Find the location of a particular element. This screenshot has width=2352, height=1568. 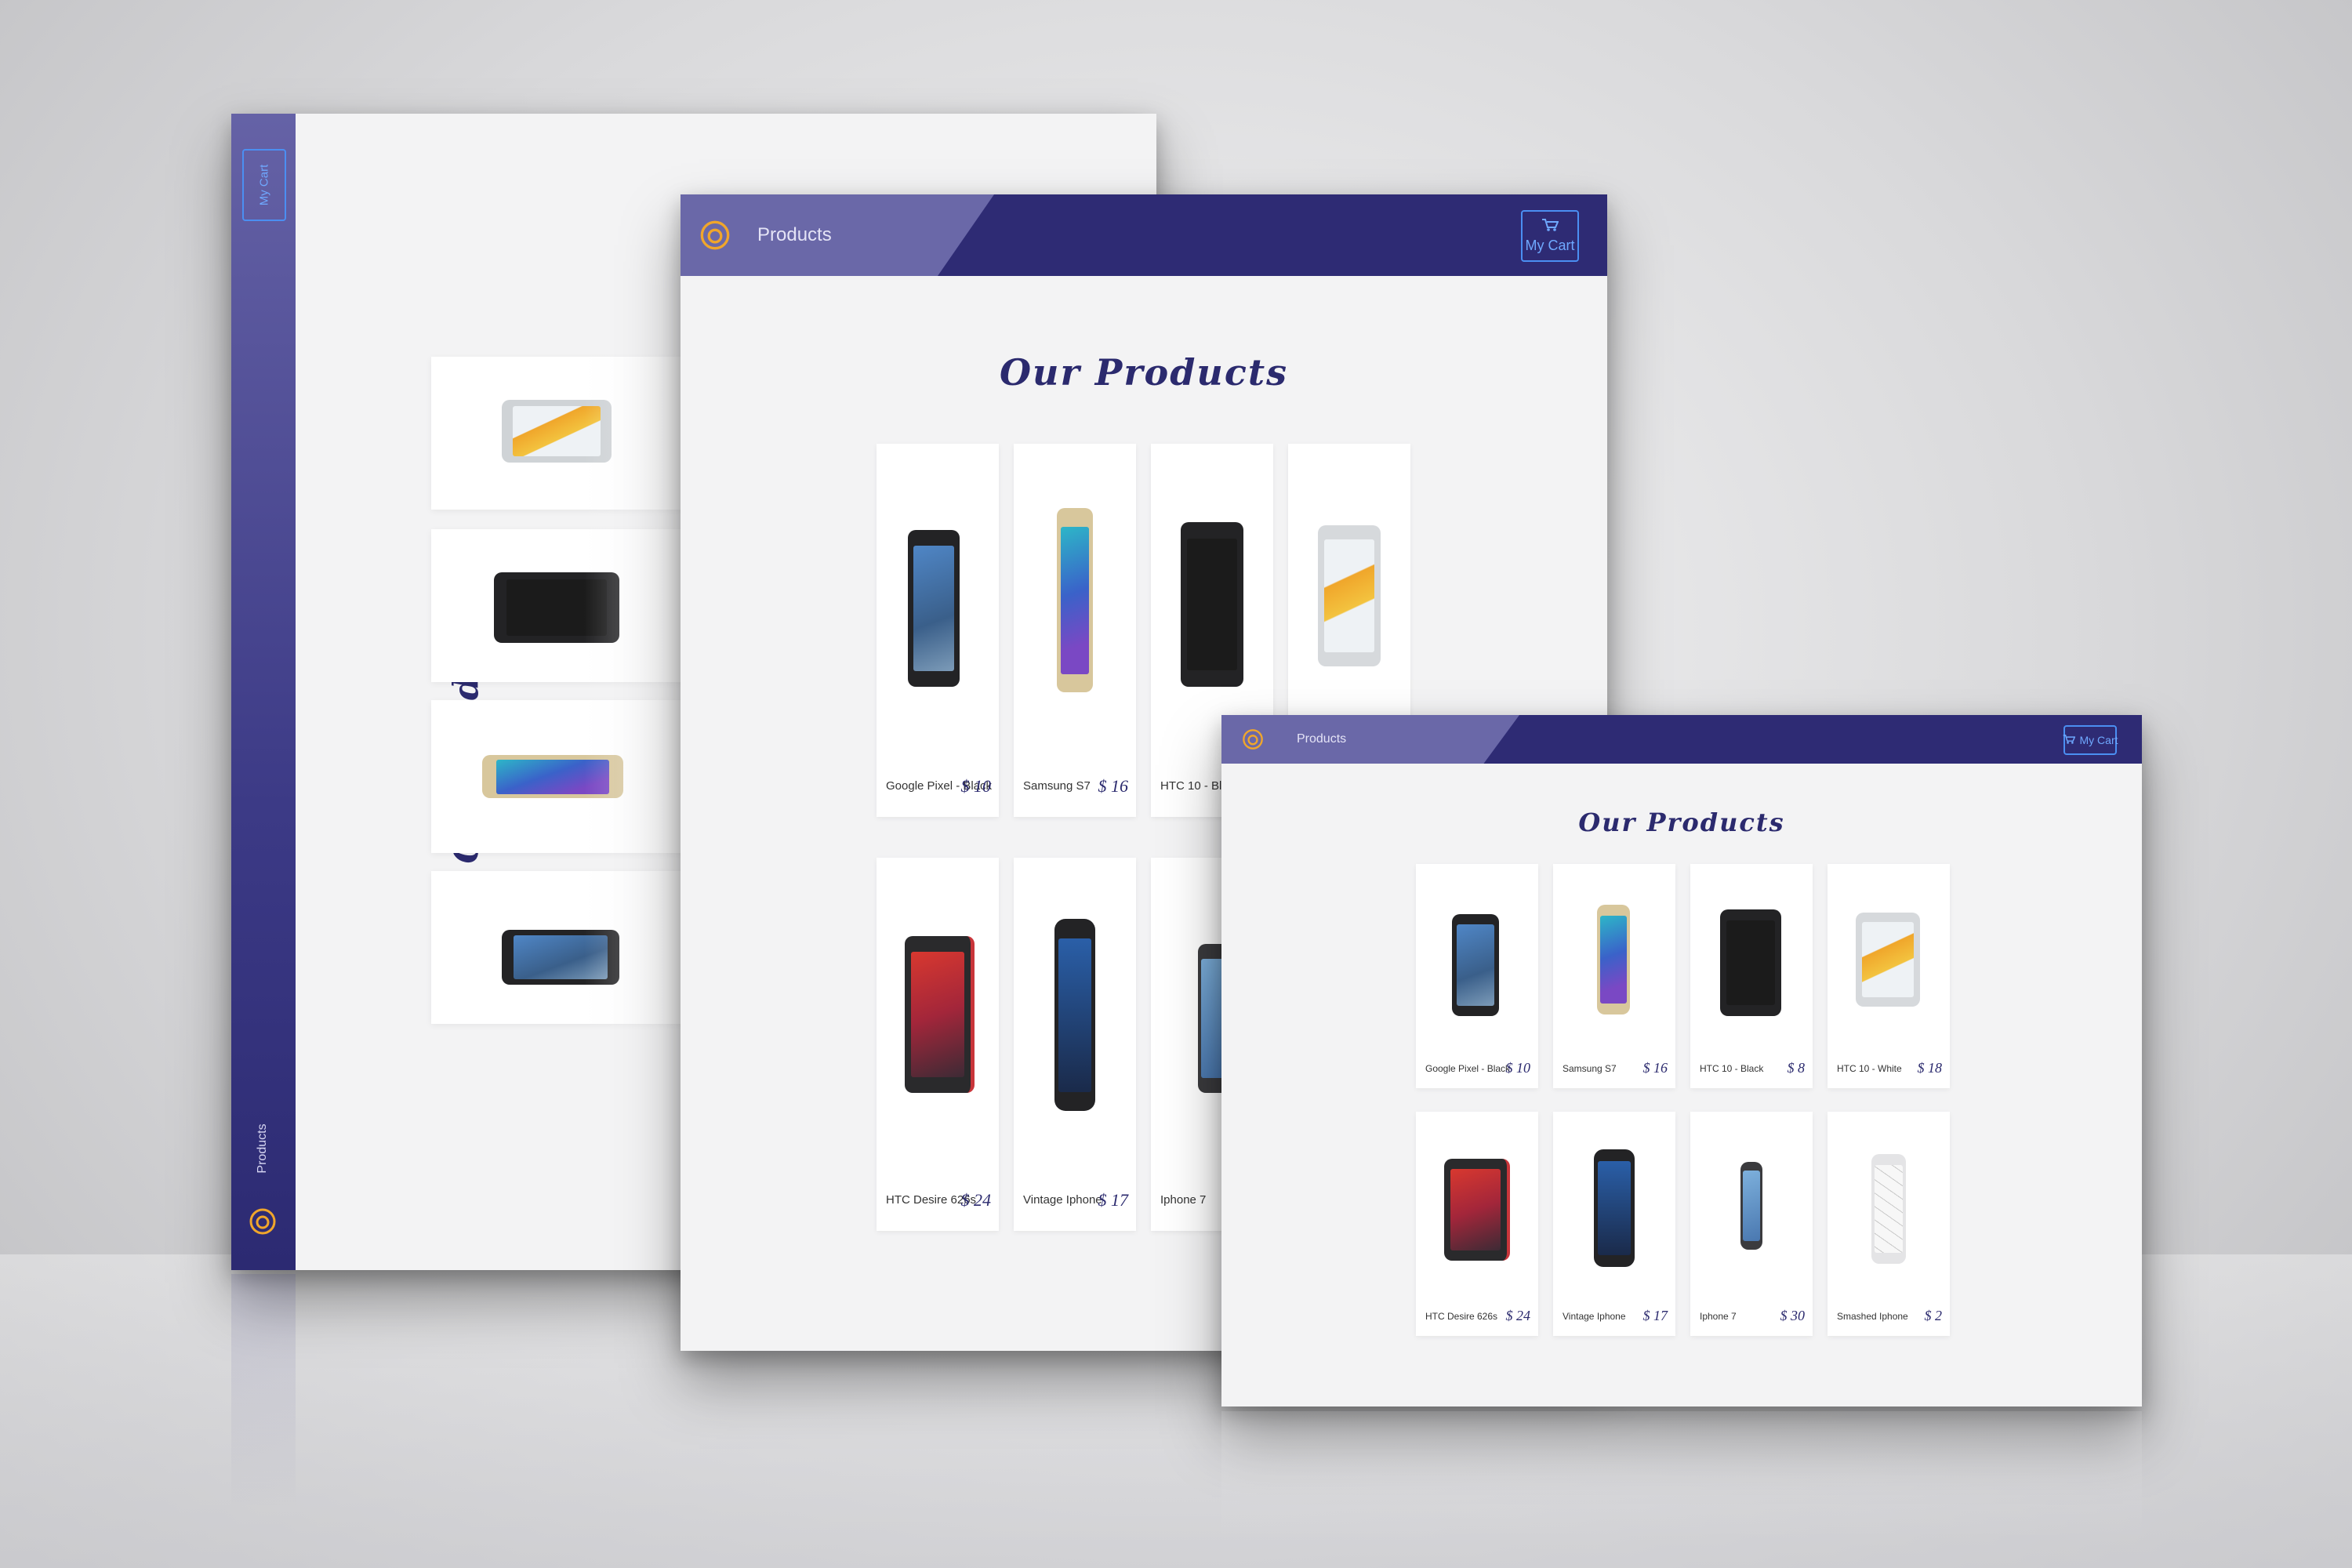

product-price: $ 30 is located at coordinates (1793, 1315).